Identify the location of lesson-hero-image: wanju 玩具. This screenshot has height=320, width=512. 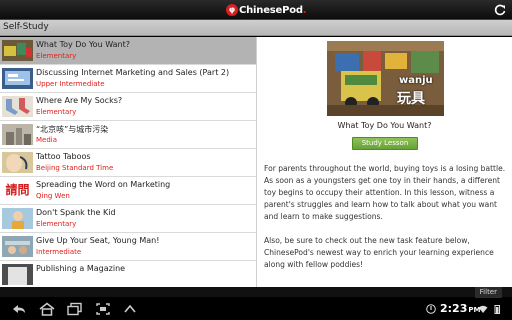
(385, 78).